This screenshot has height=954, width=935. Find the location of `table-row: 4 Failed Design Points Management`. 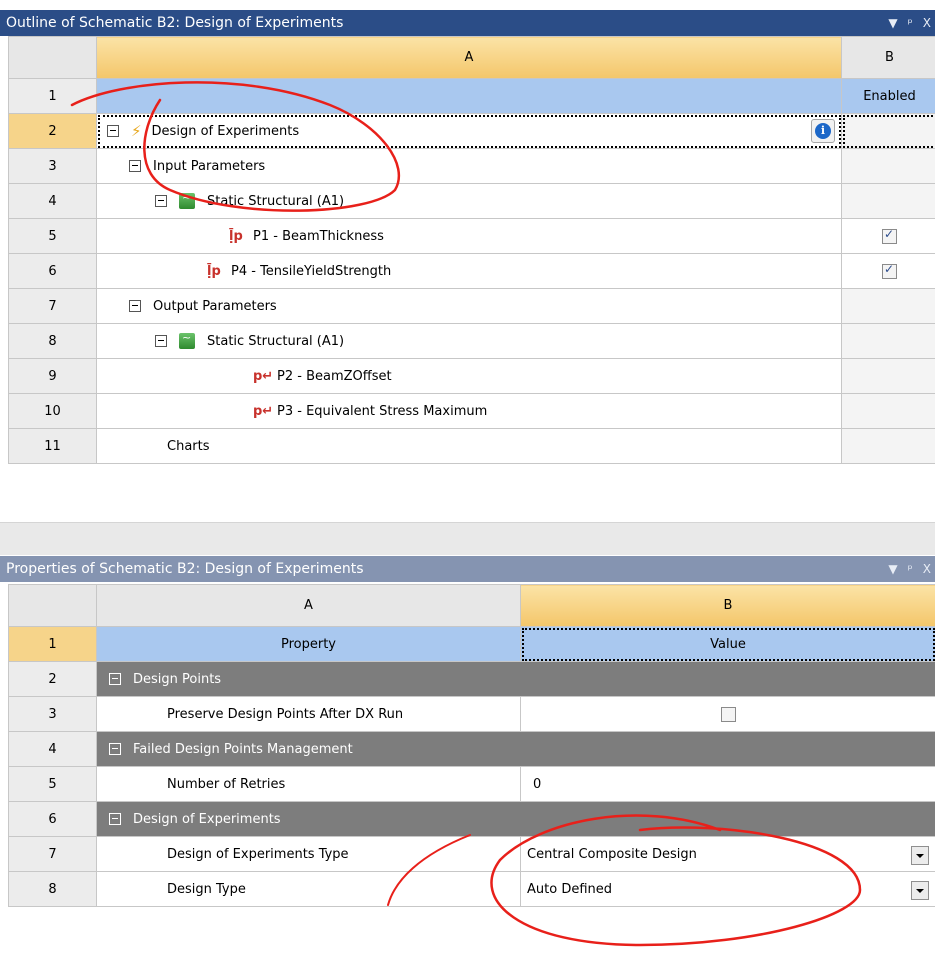

table-row: 4 Failed Design Points Management is located at coordinates (471, 749).